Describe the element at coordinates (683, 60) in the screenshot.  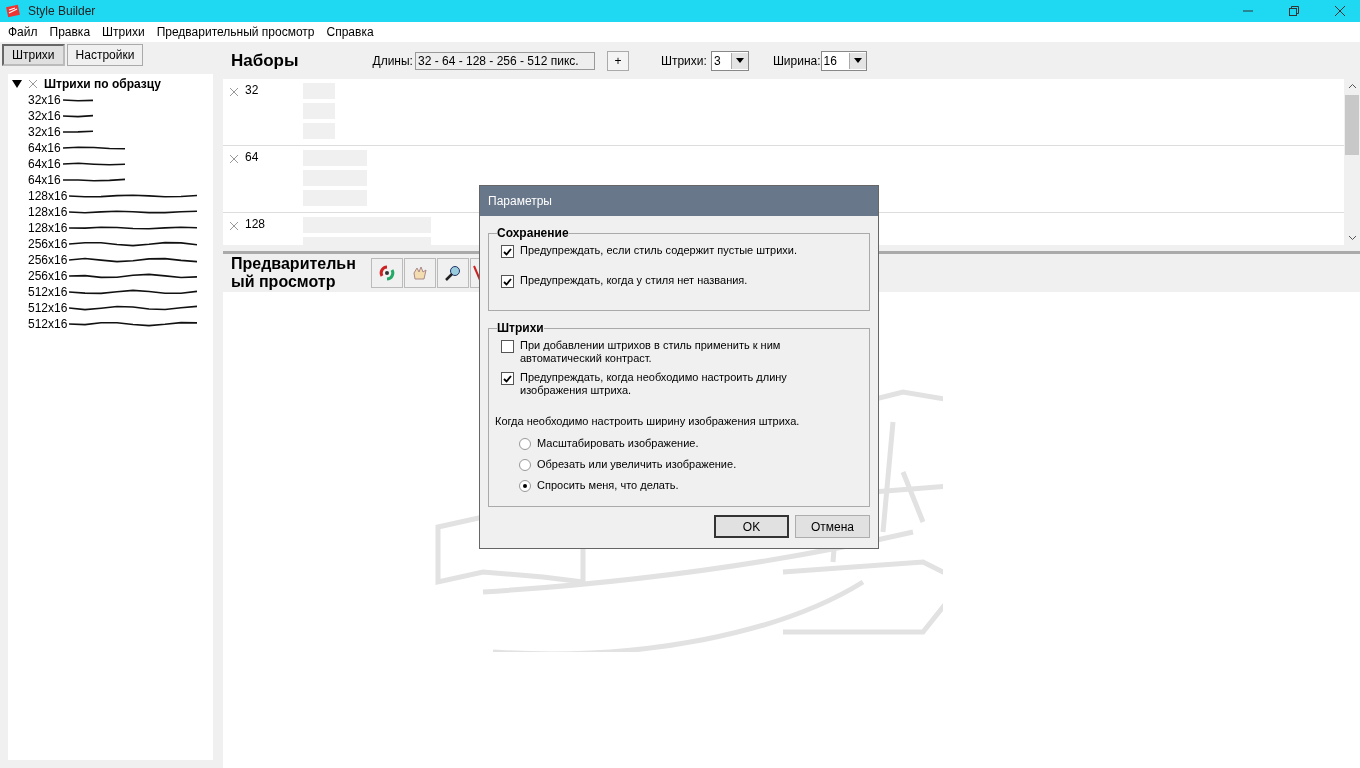
I see `strokes-label: Штрихи:` at that location.